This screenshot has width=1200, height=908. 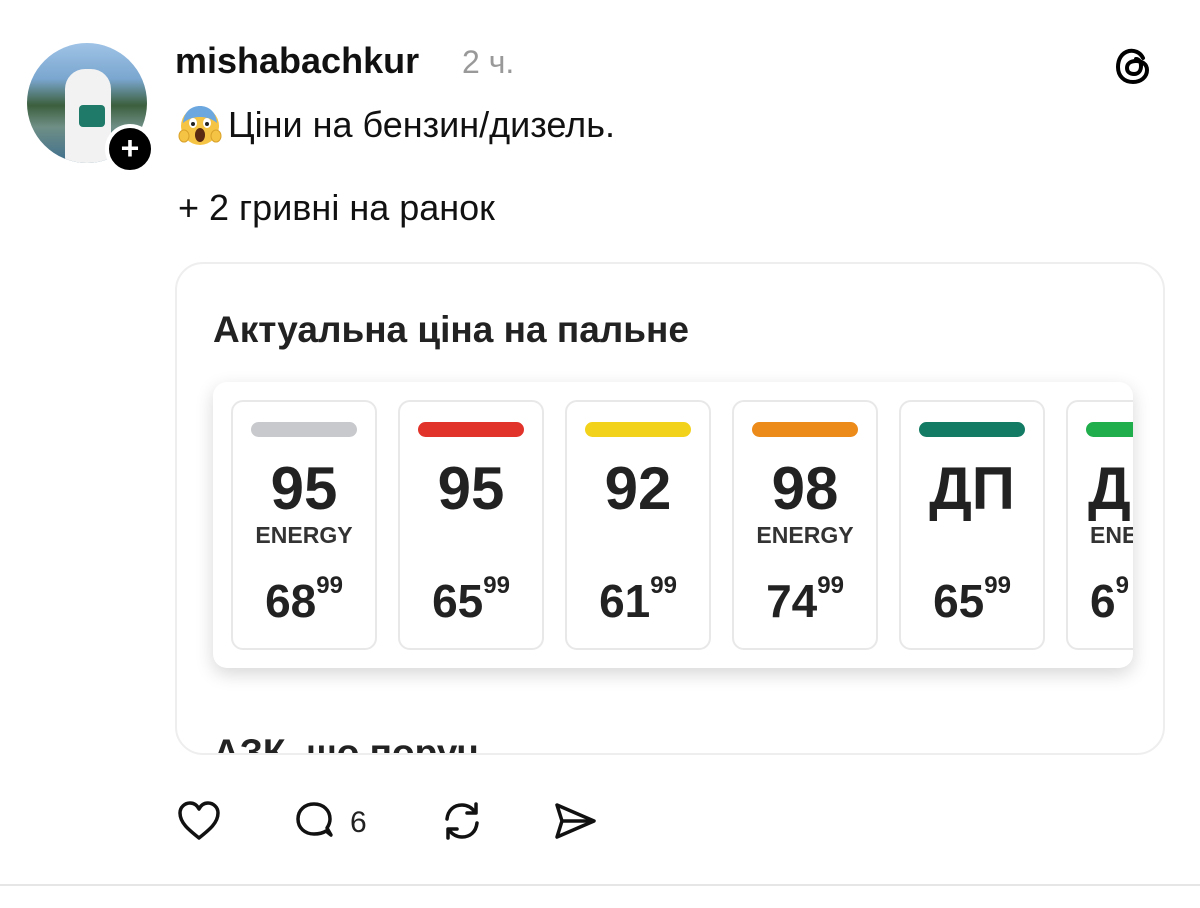 I want to click on heart-icon, so click(x=199, y=821).